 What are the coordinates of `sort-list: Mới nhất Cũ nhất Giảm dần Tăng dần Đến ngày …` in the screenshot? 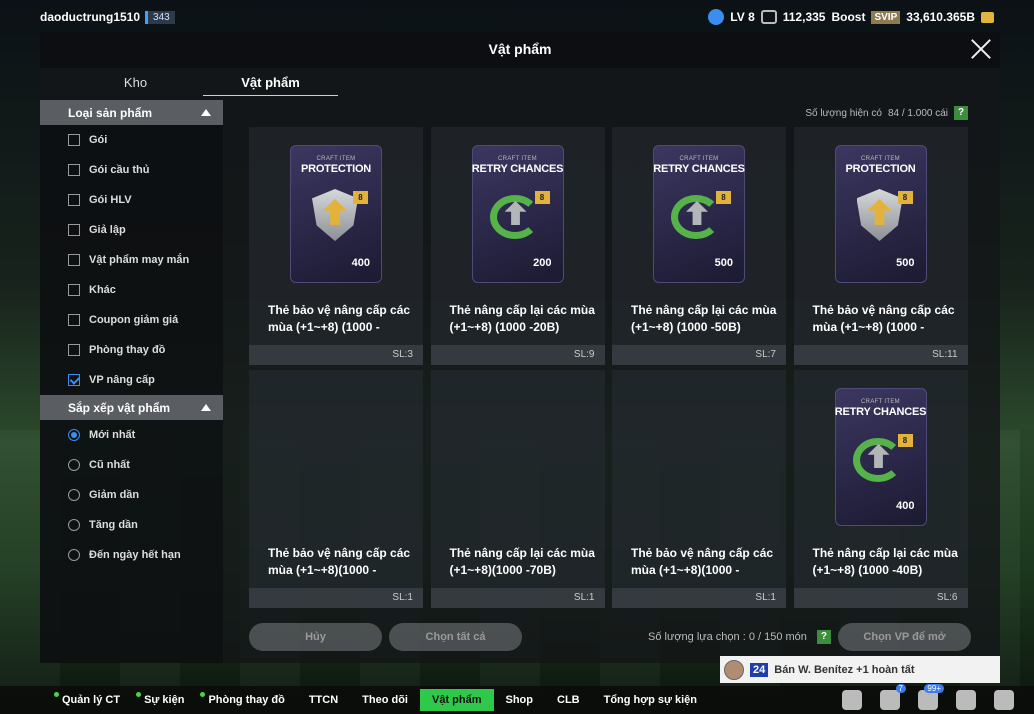 It's located at (131, 495).